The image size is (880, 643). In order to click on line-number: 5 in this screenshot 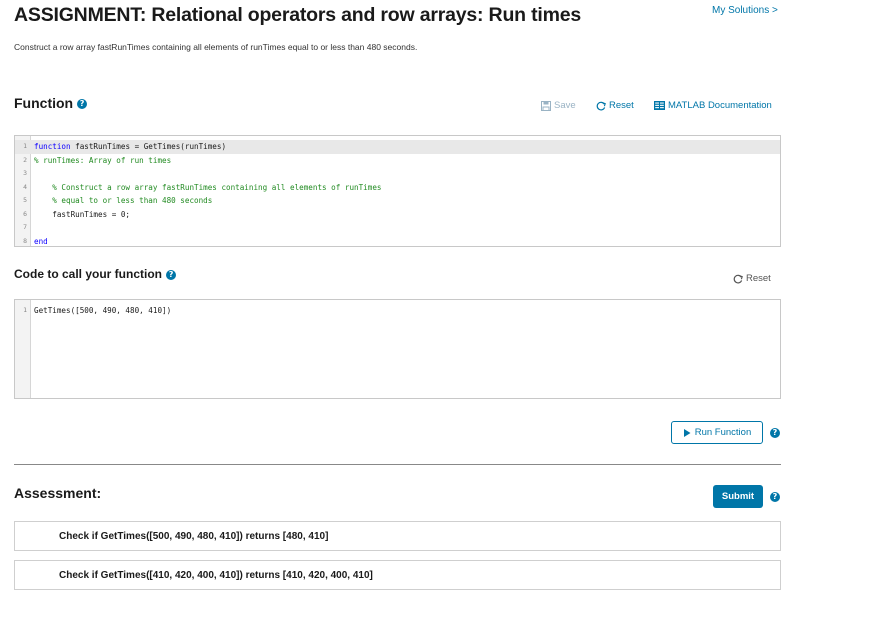, I will do `click(25, 200)`.